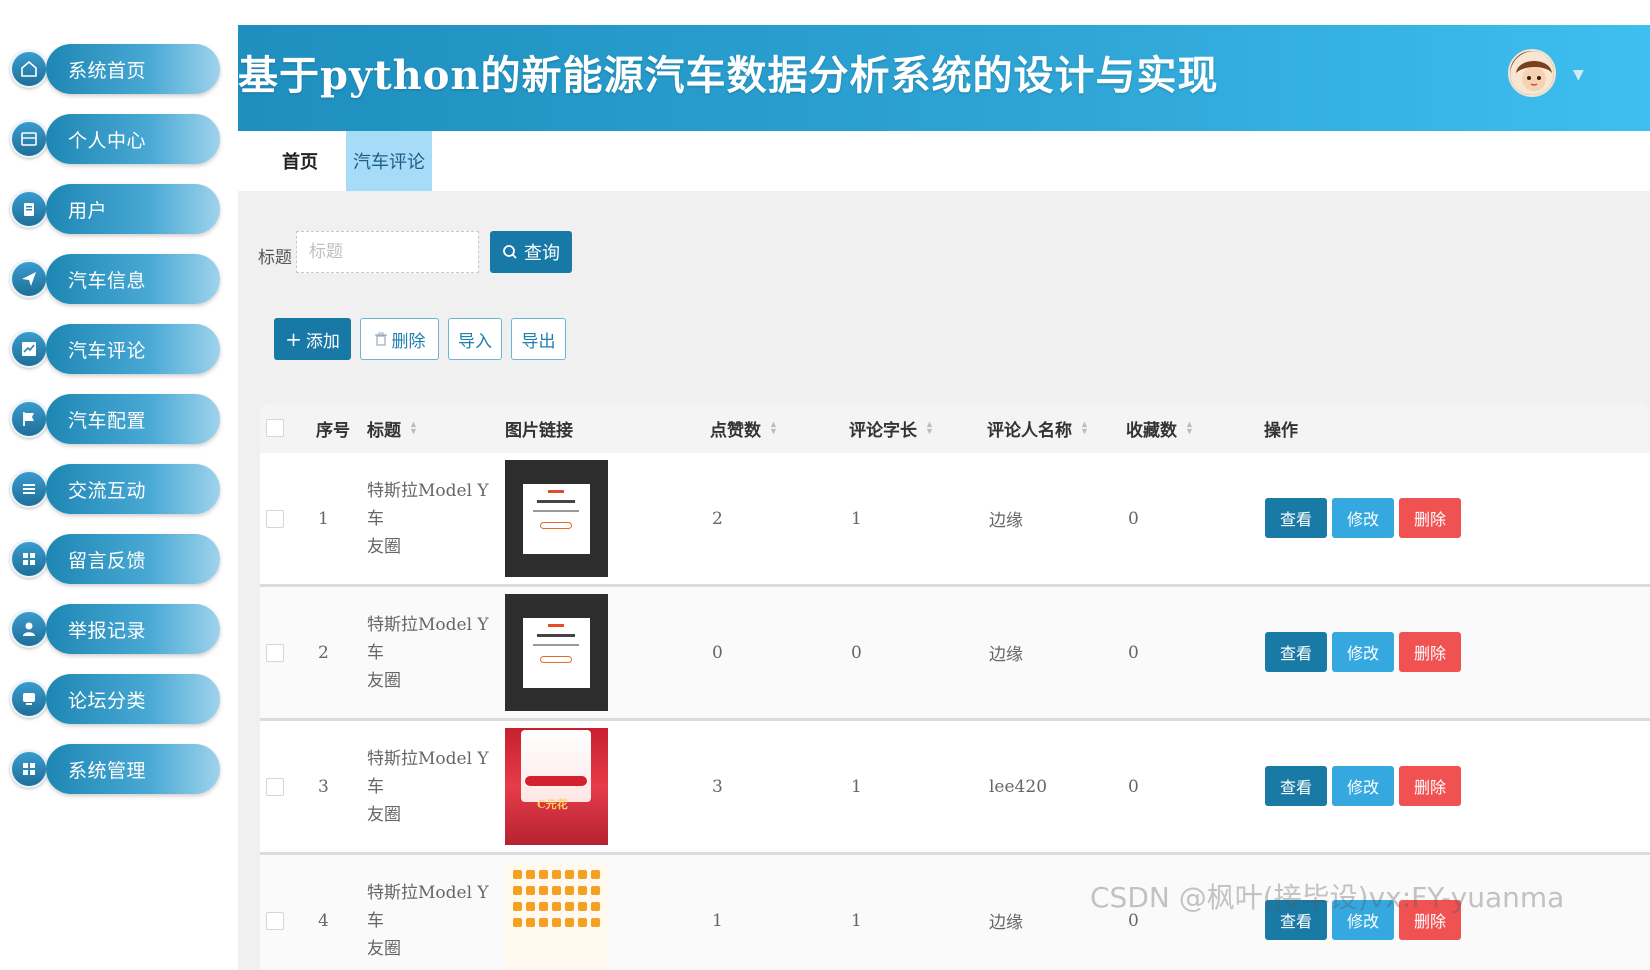  What do you see at coordinates (955, 654) in the screenshot?
I see `table-row: 2 特斯拉Model Y车 友圈 0 0 边缘 0 查看 修改 删除` at bounding box center [955, 654].